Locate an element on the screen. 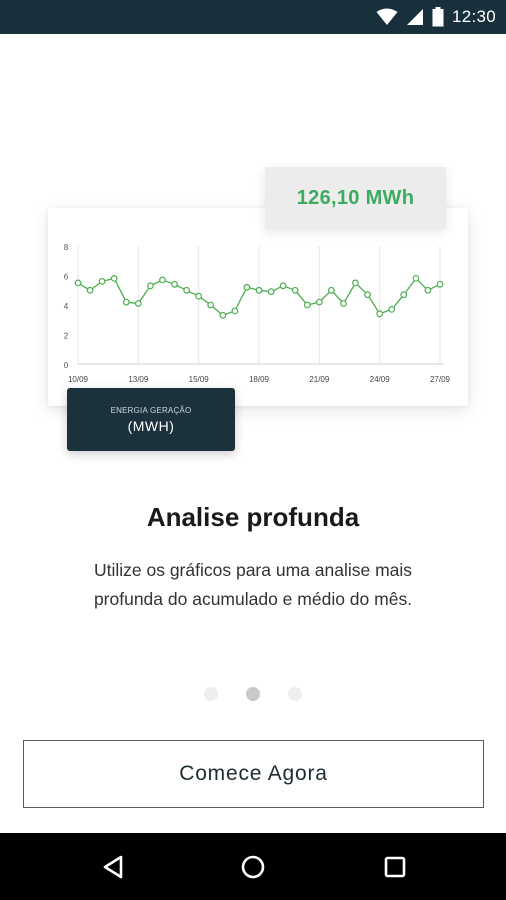 The width and height of the screenshot is (506, 900). total-energy-value: 126,10 MWh is located at coordinates (355, 197).